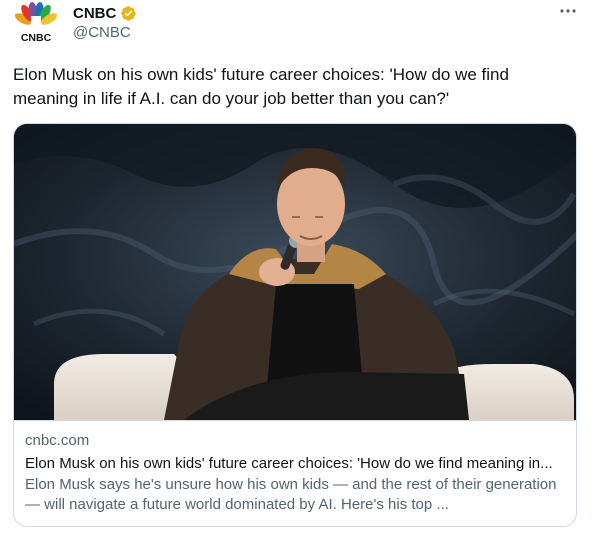  What do you see at coordinates (36, 38) in the screenshot?
I see `logo-text: CNBC` at bounding box center [36, 38].